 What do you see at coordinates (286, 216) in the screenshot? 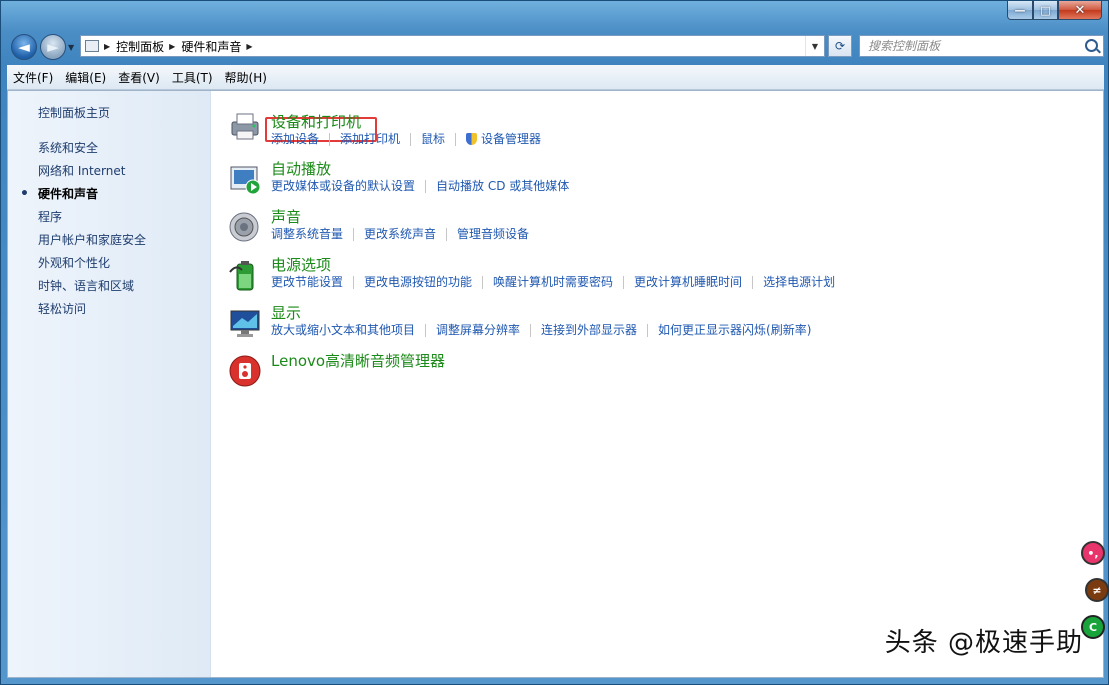
I see `category-title-sound: 声音` at bounding box center [286, 216].